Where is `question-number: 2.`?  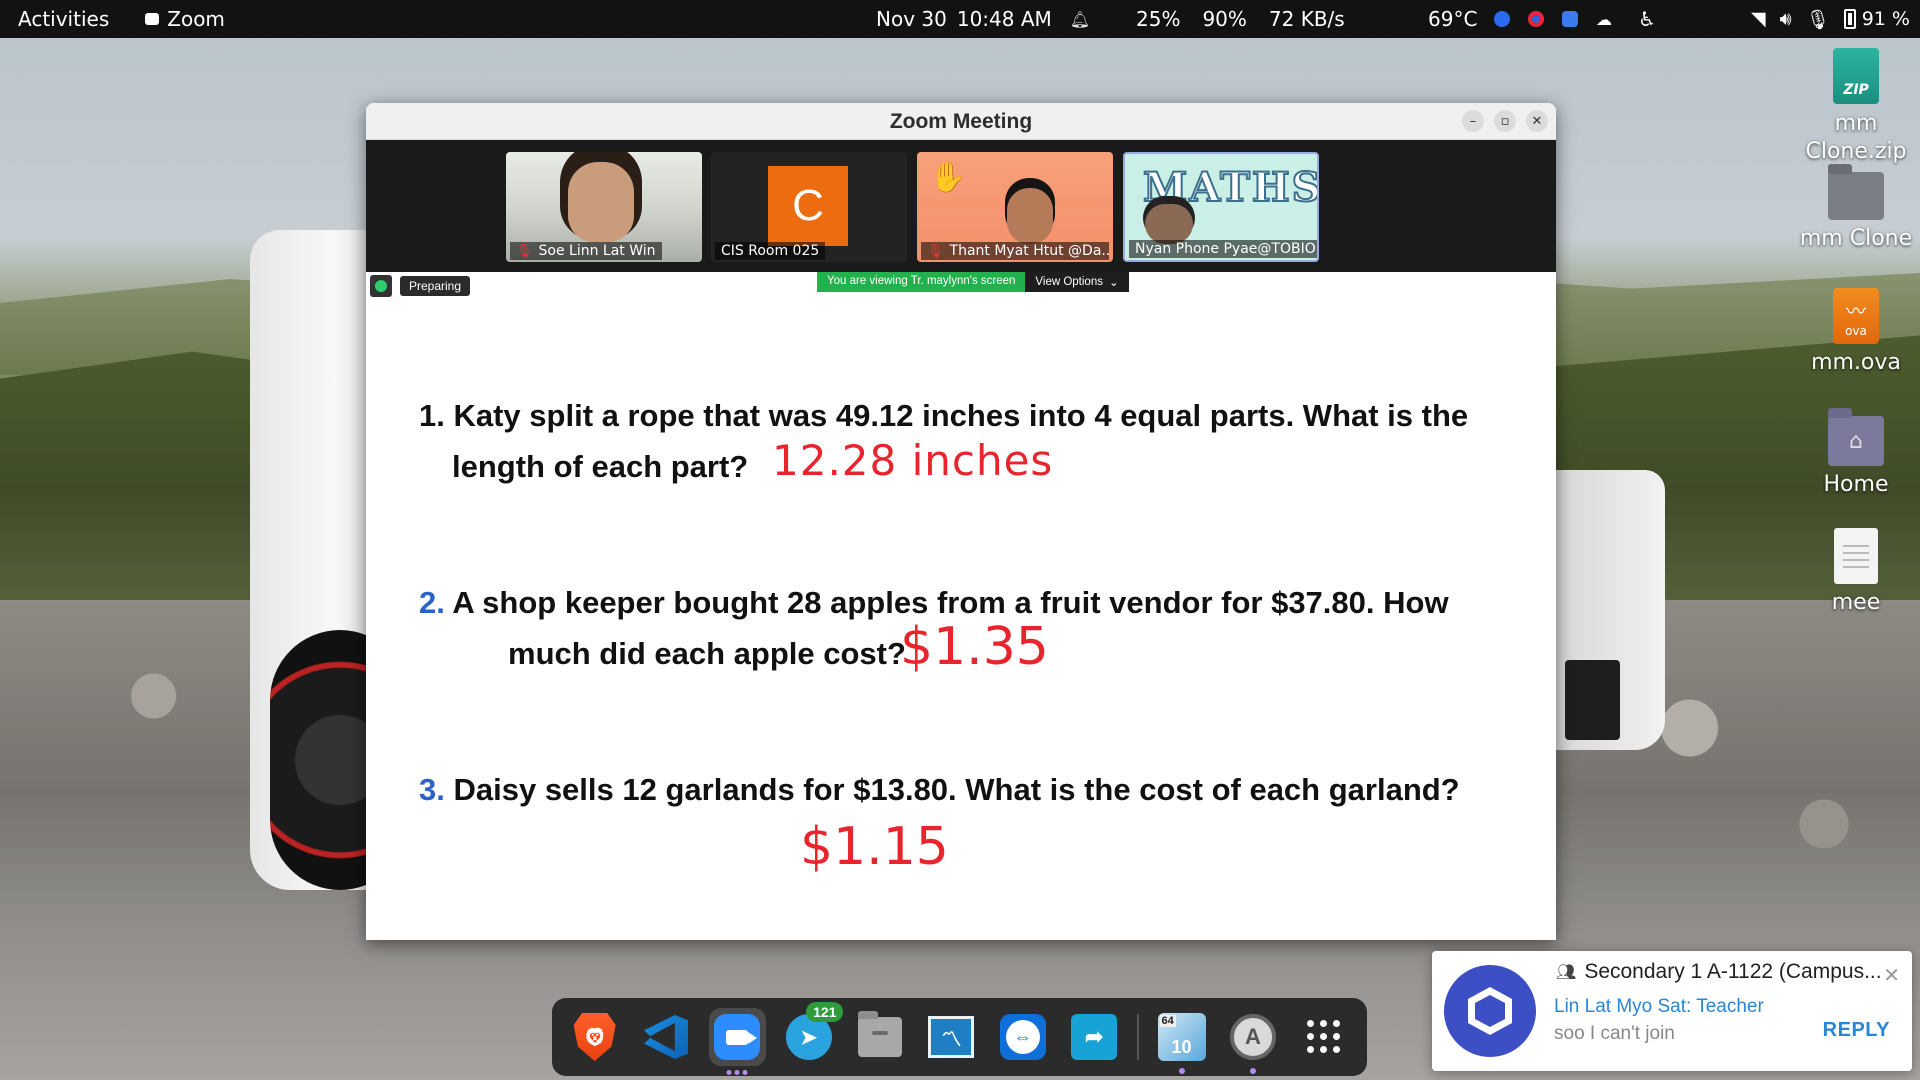 question-number: 2. is located at coordinates (432, 602).